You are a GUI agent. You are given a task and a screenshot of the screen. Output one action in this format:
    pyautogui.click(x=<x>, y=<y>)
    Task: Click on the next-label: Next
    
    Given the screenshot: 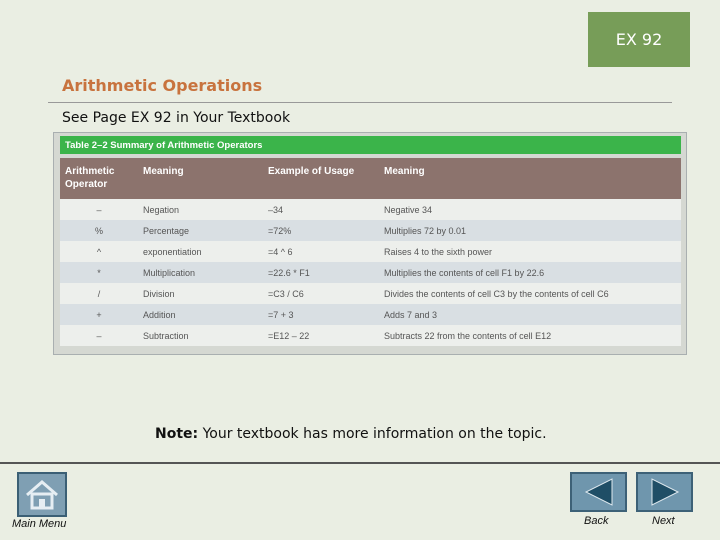 What is the action you would take?
    pyautogui.click(x=663, y=521)
    